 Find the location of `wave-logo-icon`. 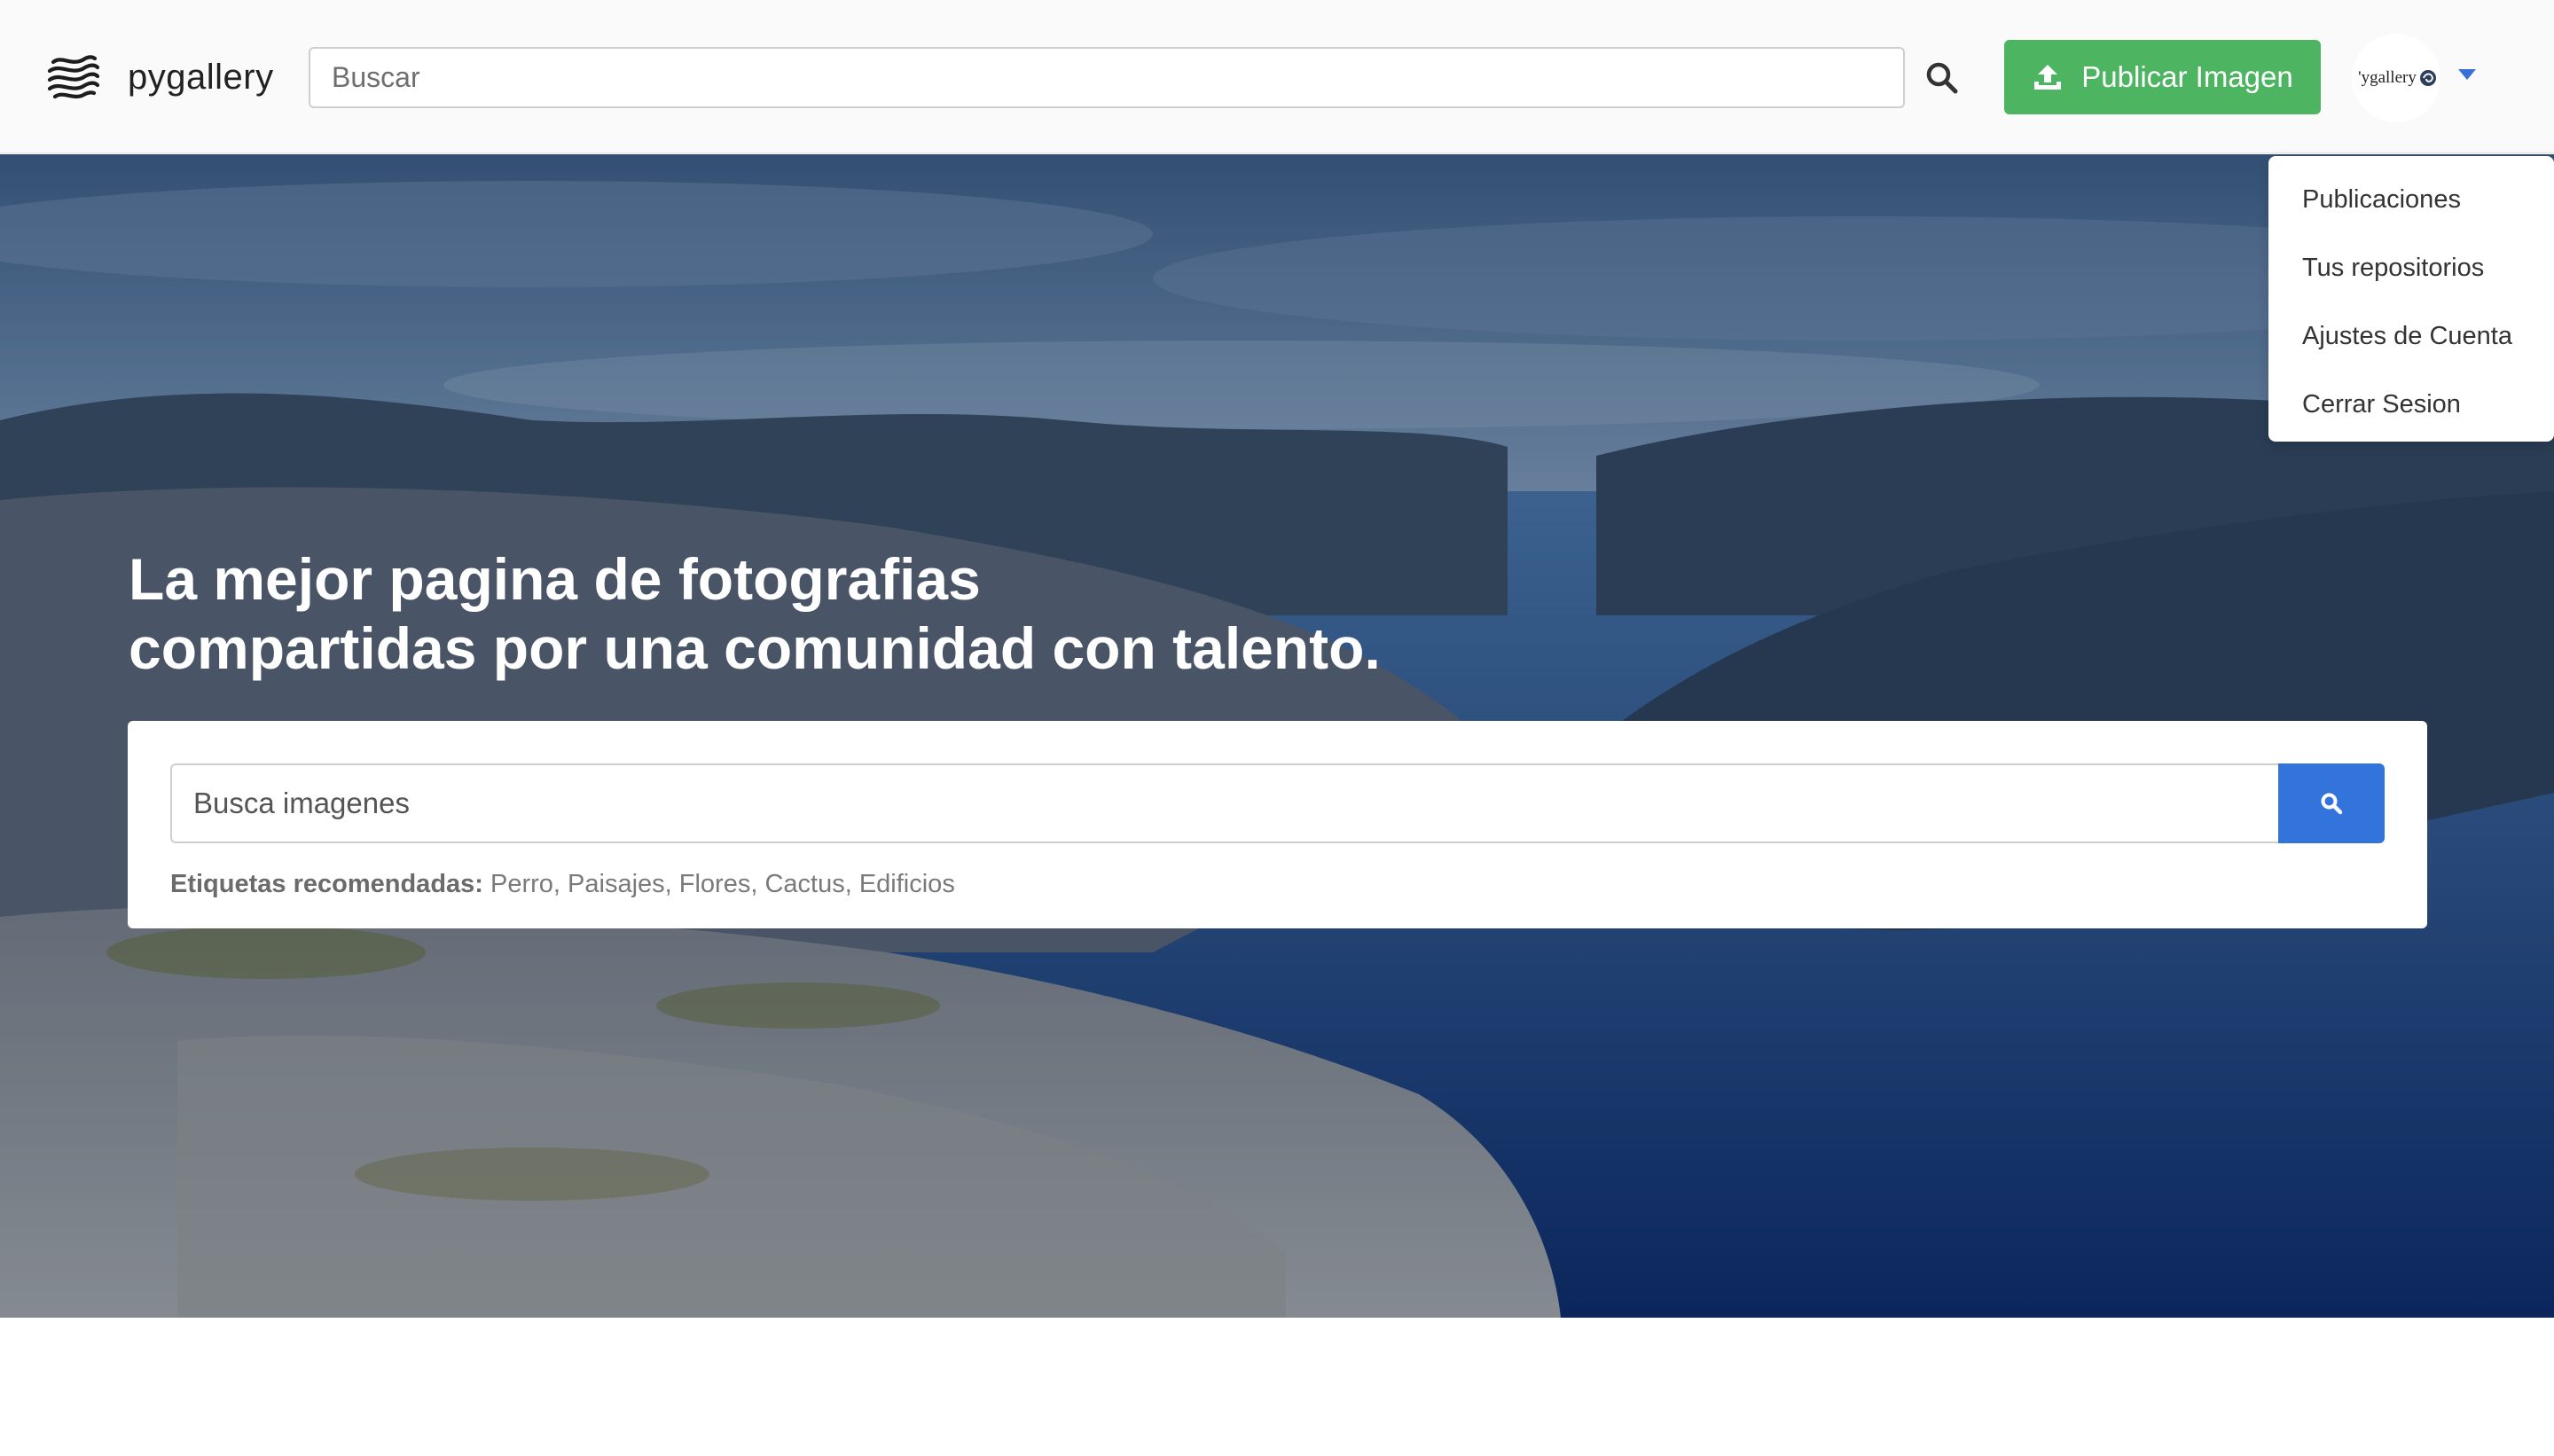

wave-logo-icon is located at coordinates (73, 77).